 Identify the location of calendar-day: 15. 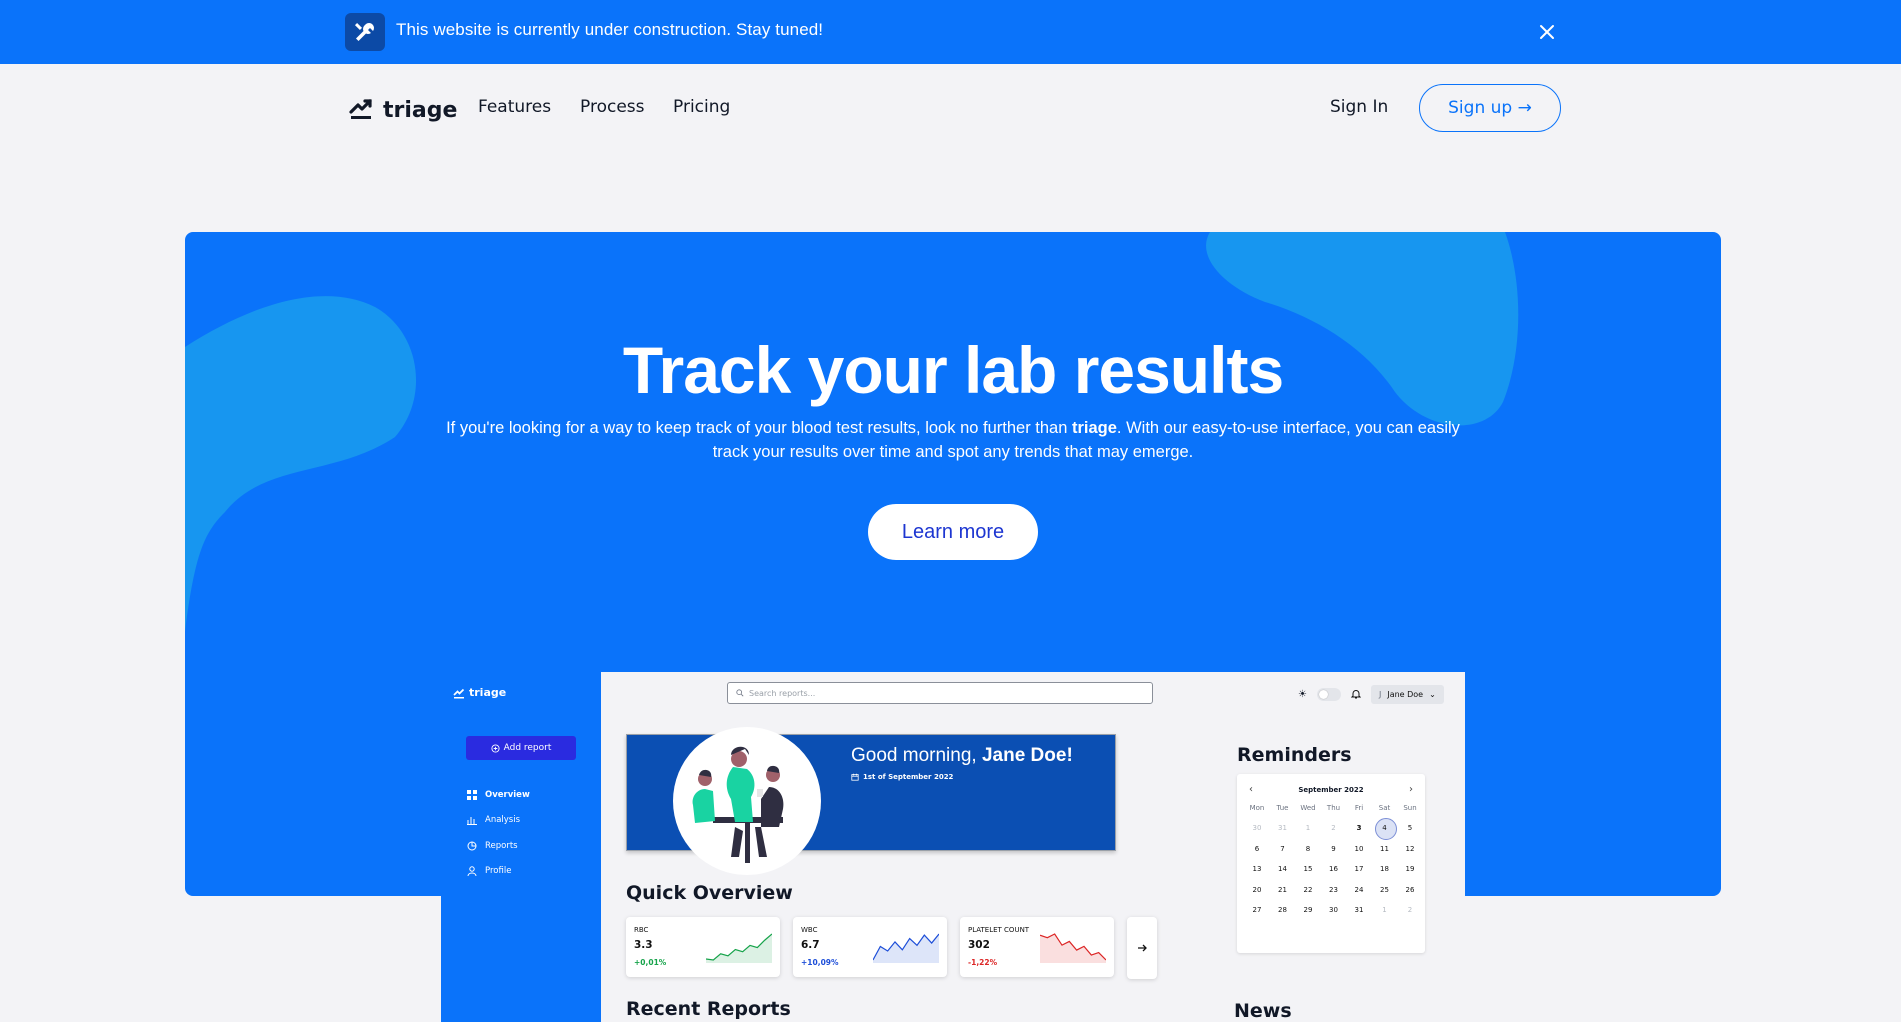
(1308, 869).